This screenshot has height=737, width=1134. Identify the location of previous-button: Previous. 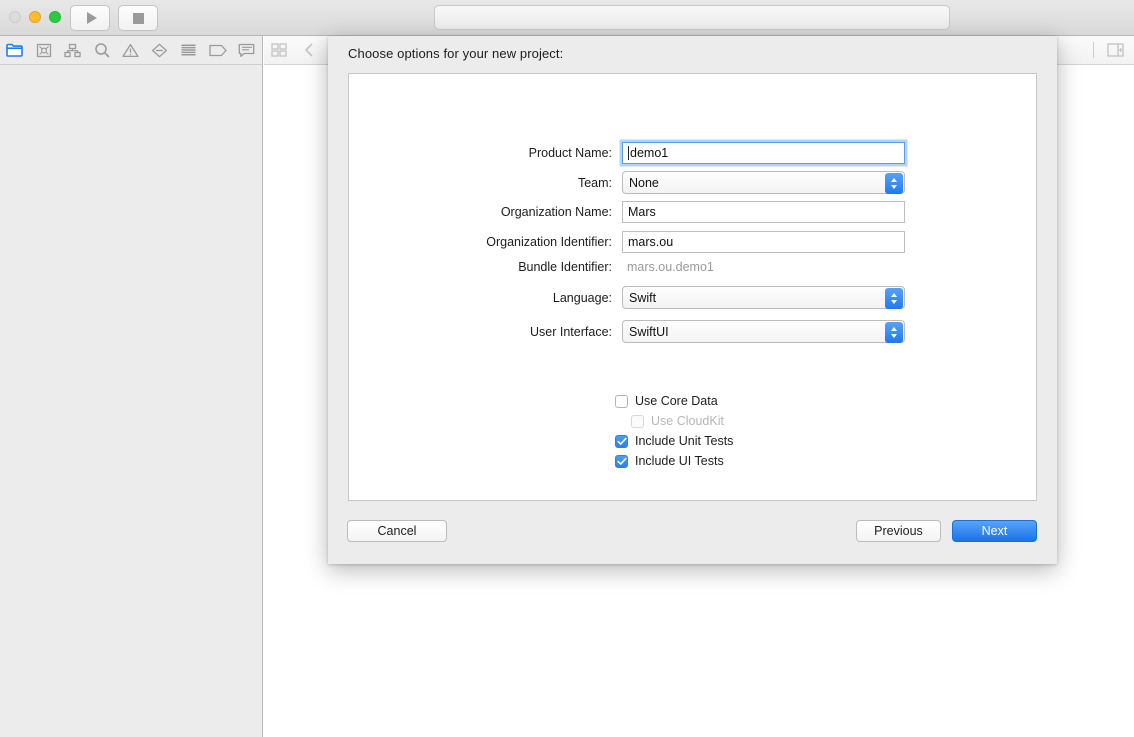
(898, 531).